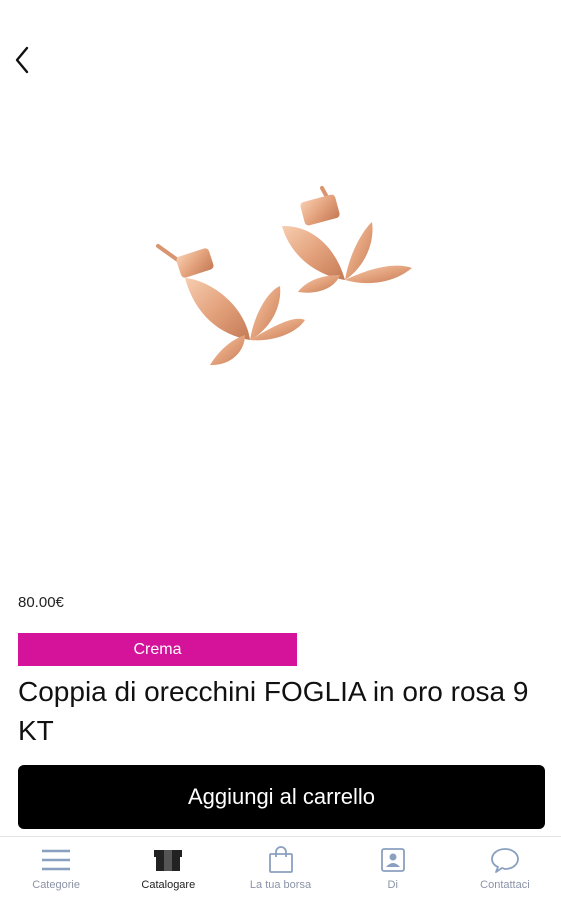 This screenshot has height=900, width=561. I want to click on box-icon, so click(168, 860).